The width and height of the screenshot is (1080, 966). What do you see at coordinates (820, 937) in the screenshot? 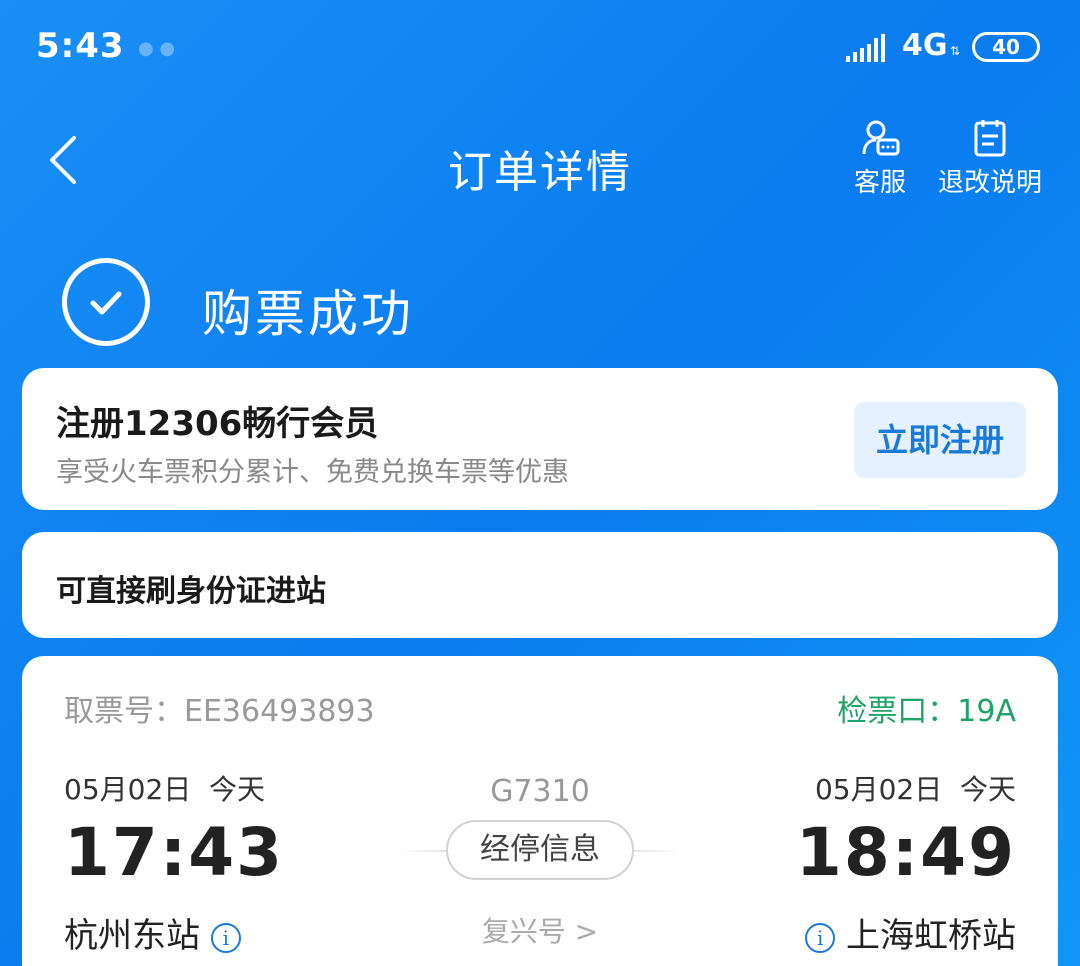
I see `info-icon: i` at bounding box center [820, 937].